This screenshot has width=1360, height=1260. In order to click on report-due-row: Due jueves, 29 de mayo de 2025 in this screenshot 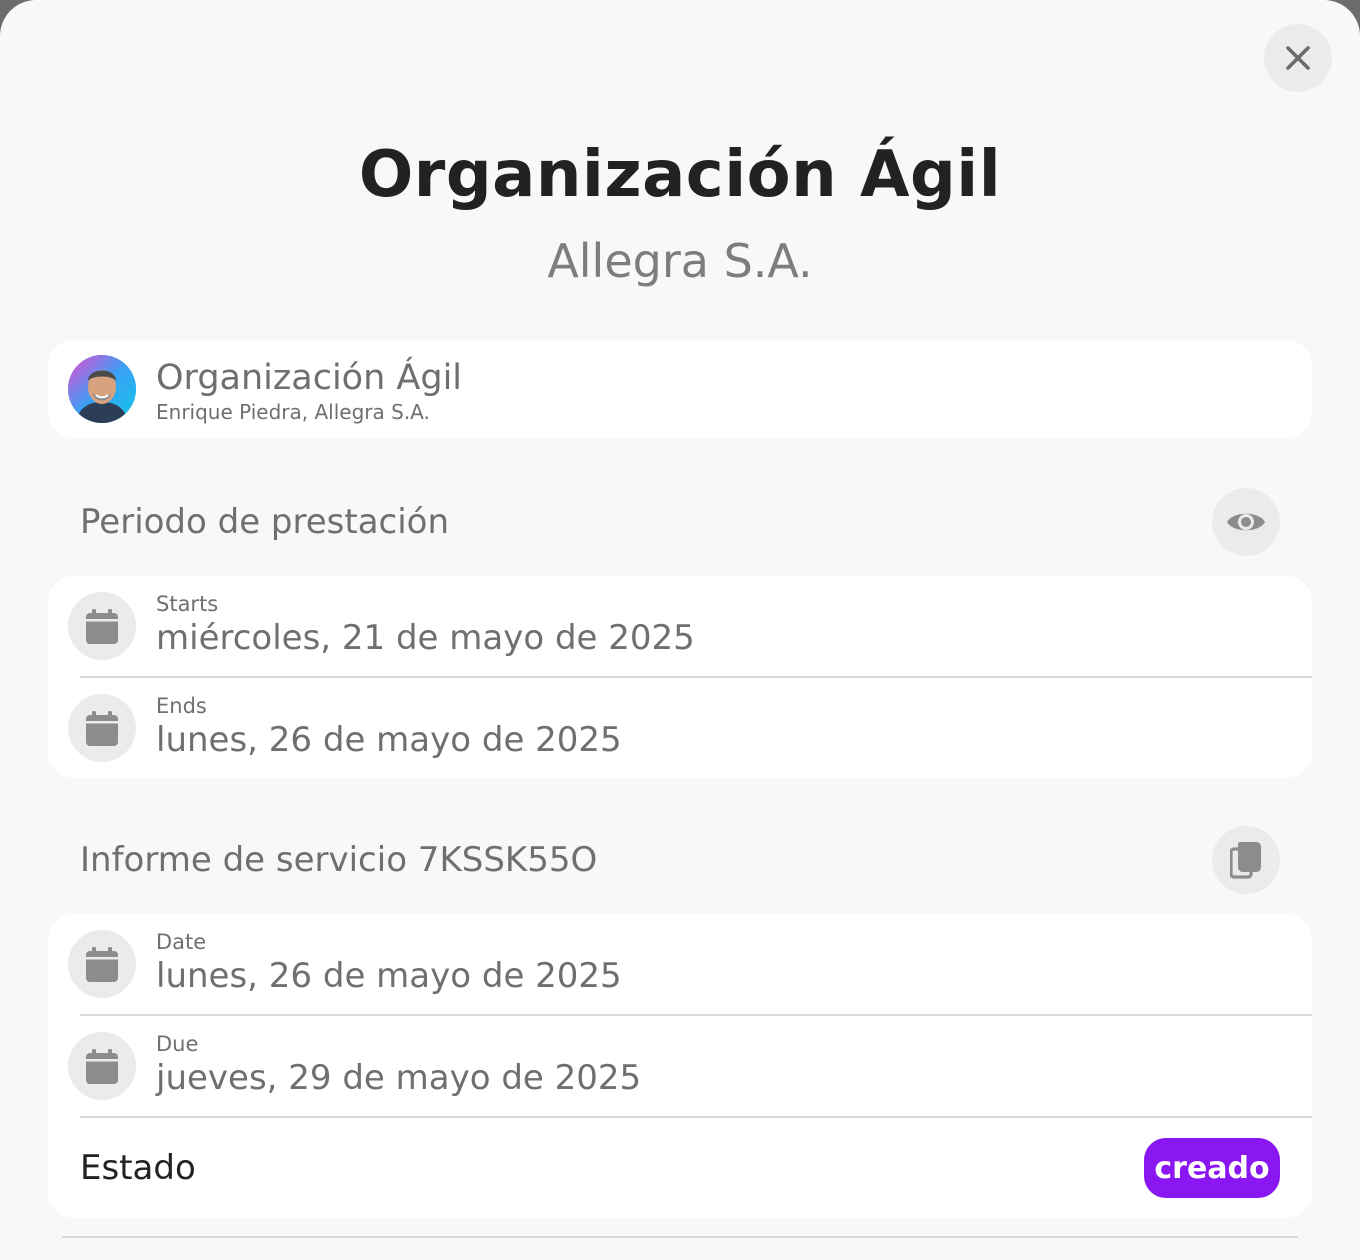, I will do `click(680, 1067)`.